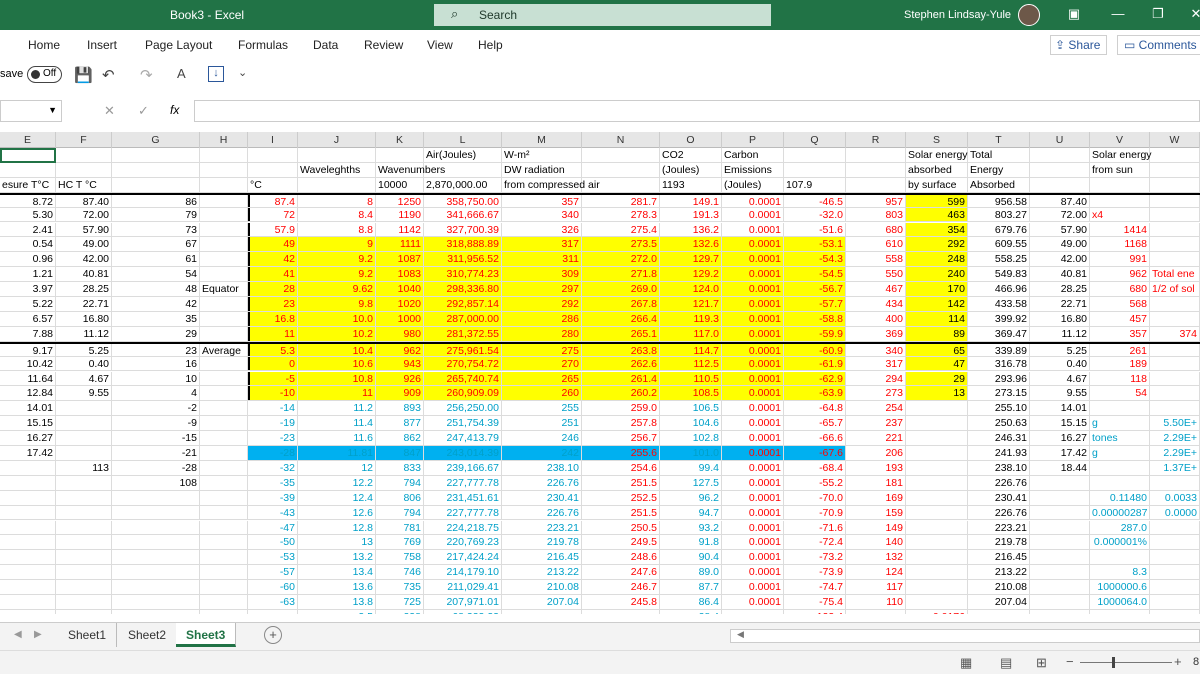 This screenshot has width=1200, height=674. I want to click on normal-view-icon: ▦, so click(966, 663).